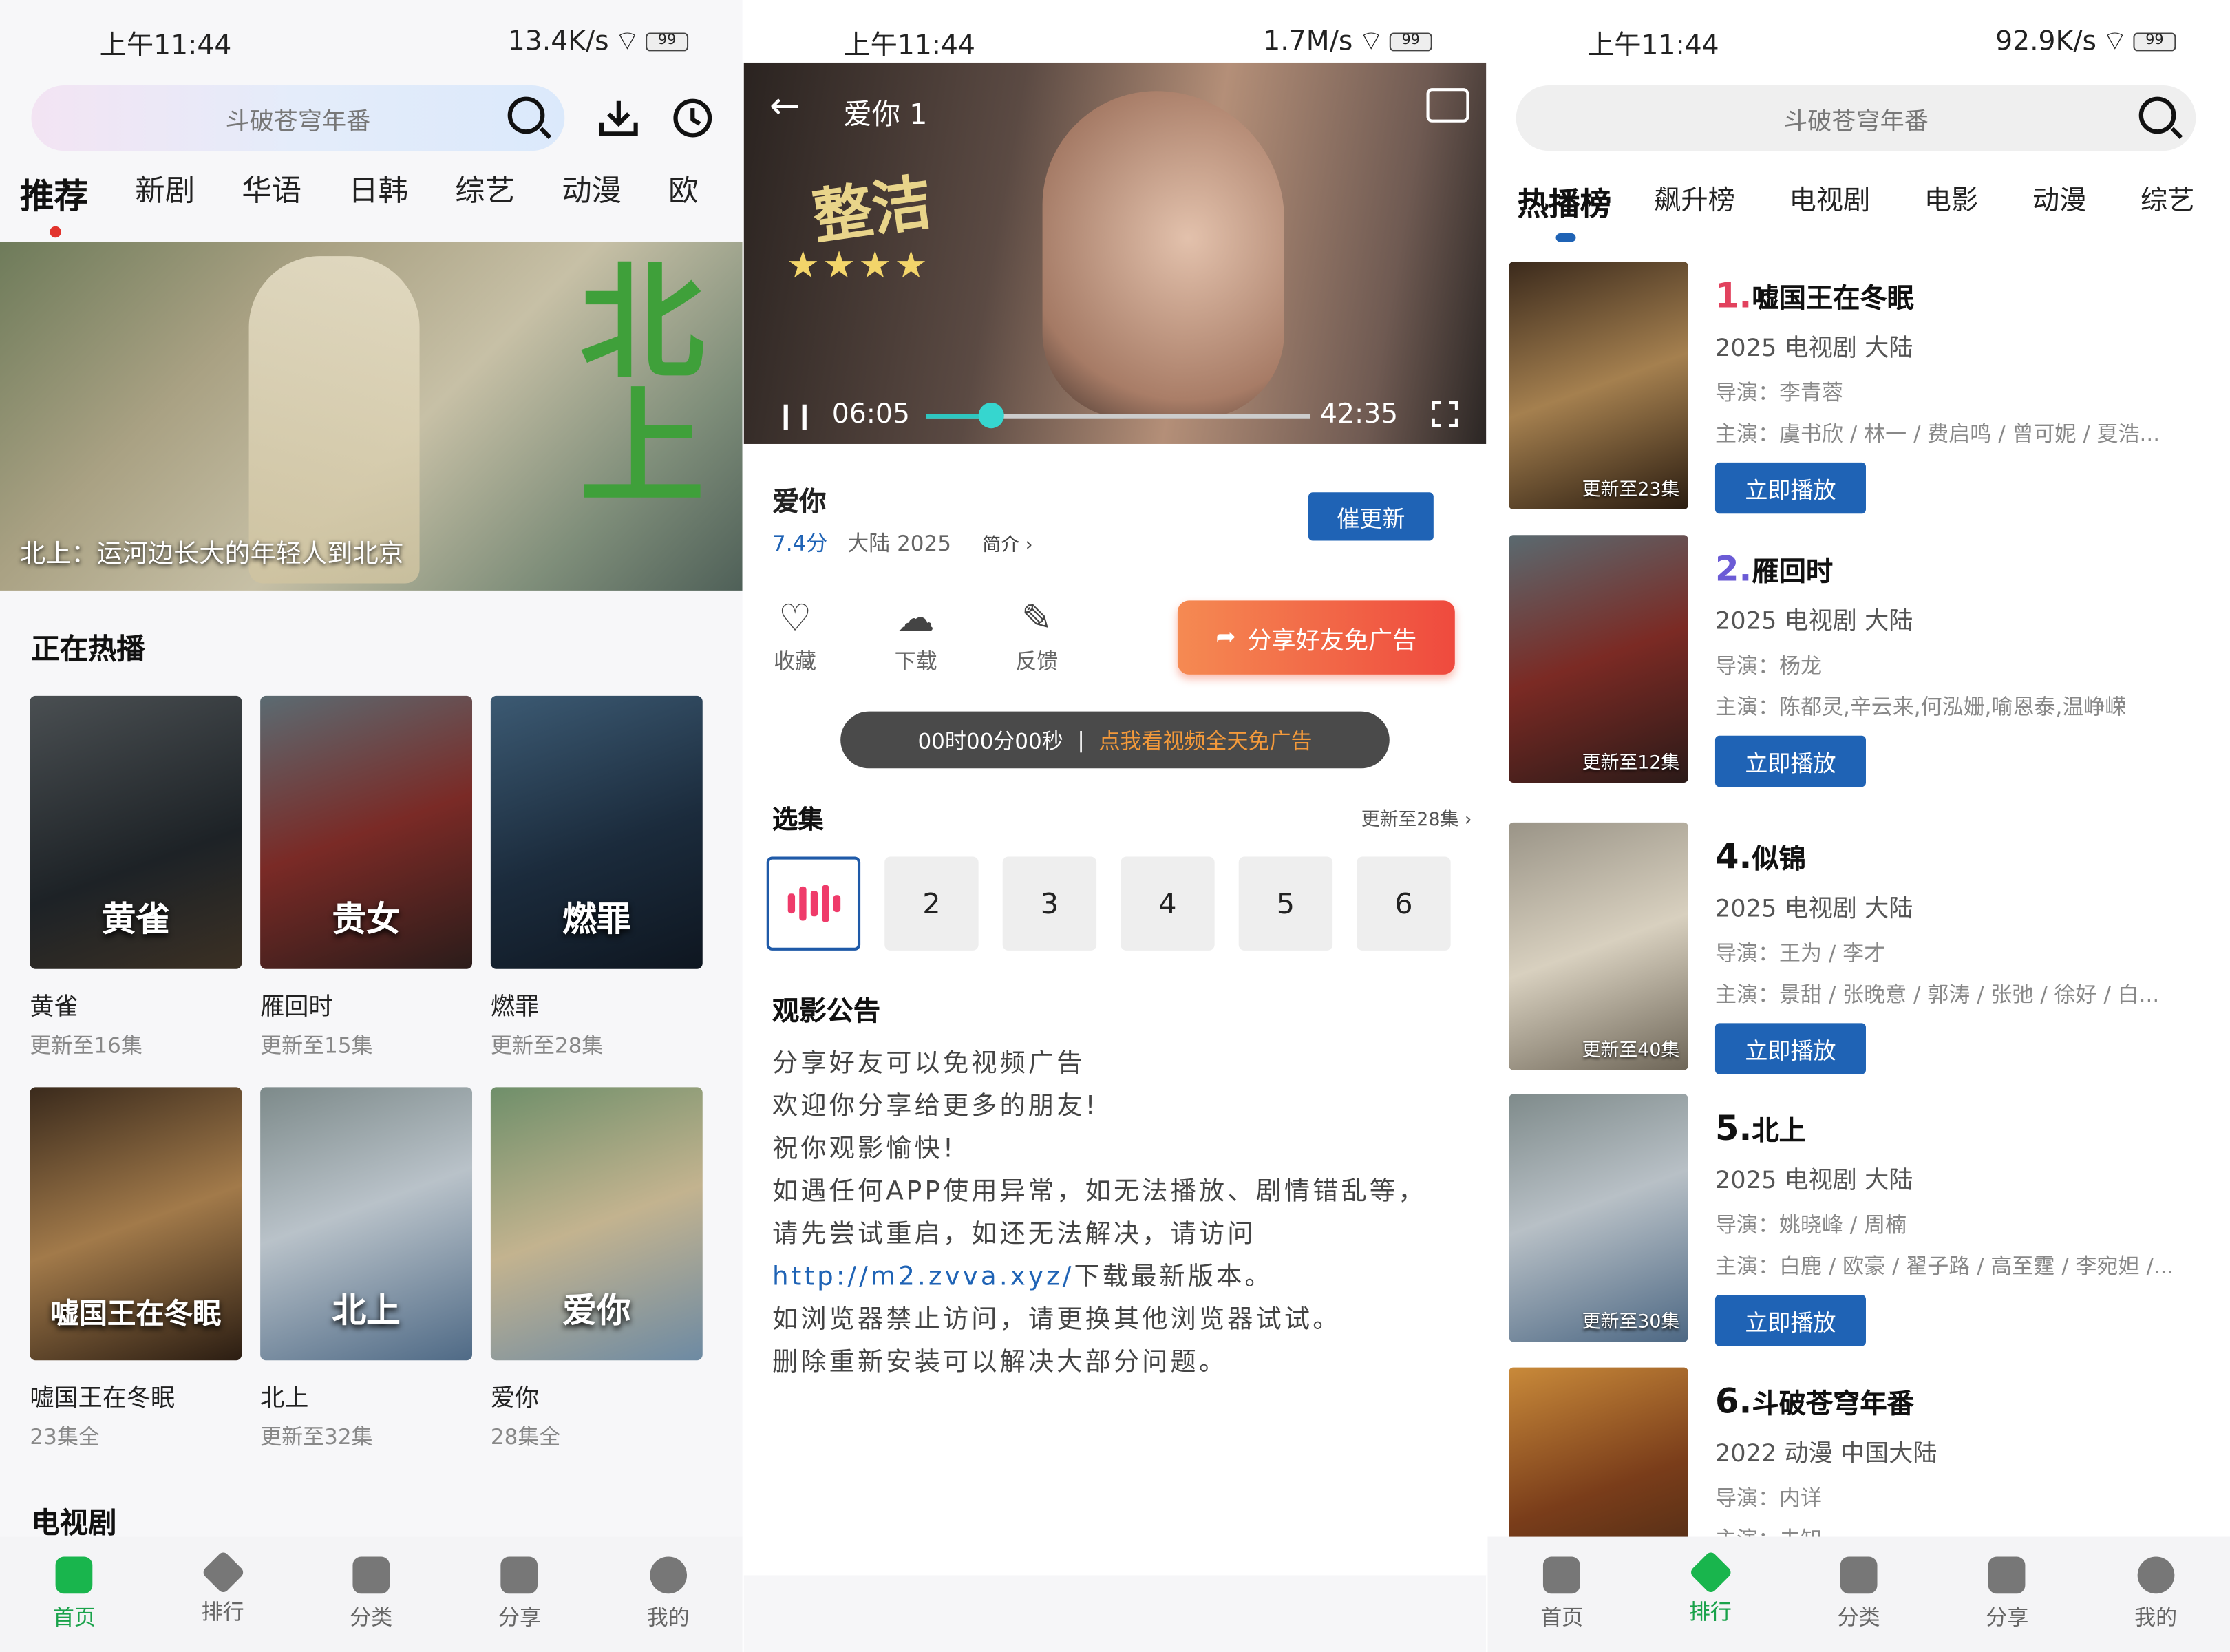 The height and width of the screenshot is (1652, 2230). Describe the element at coordinates (1964, 1401) in the screenshot. I see `rank-title: 6.斗破苍穹年番` at that location.